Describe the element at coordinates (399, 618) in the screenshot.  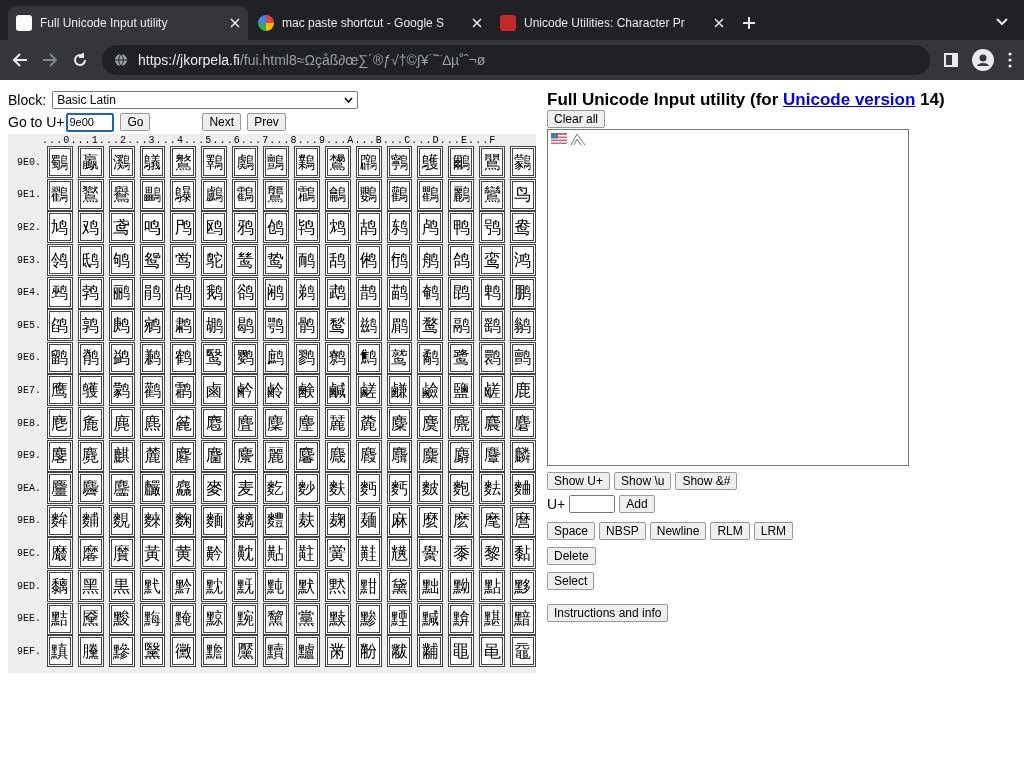
I see `character-cell: 黫` at that location.